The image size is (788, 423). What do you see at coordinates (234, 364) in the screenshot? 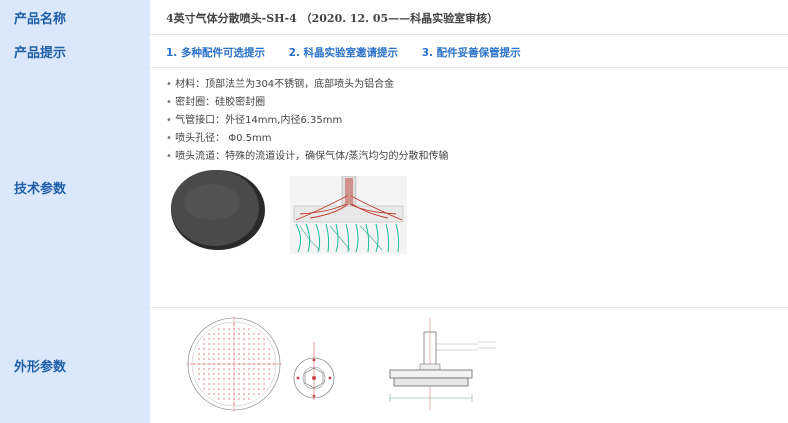
I see `hole-pattern-drawing` at bounding box center [234, 364].